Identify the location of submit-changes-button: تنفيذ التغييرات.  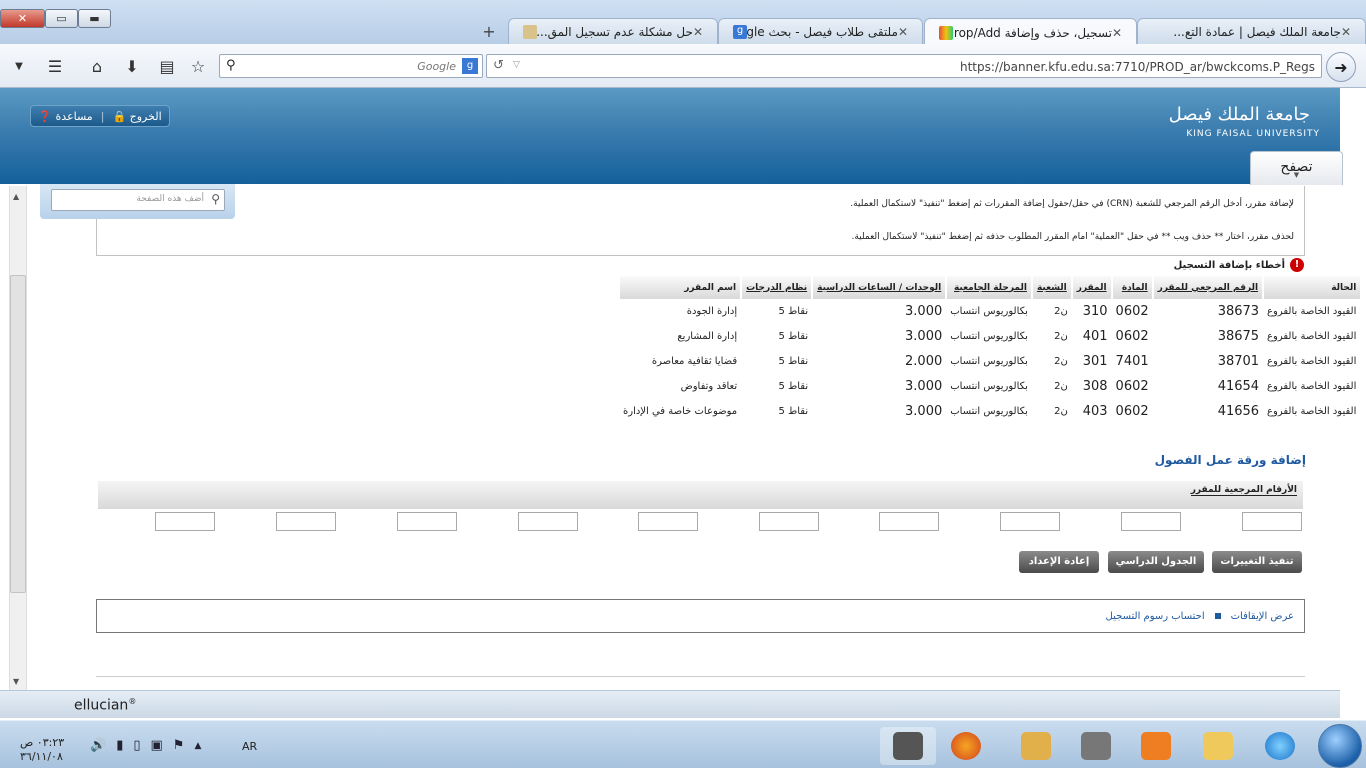
(1257, 562).